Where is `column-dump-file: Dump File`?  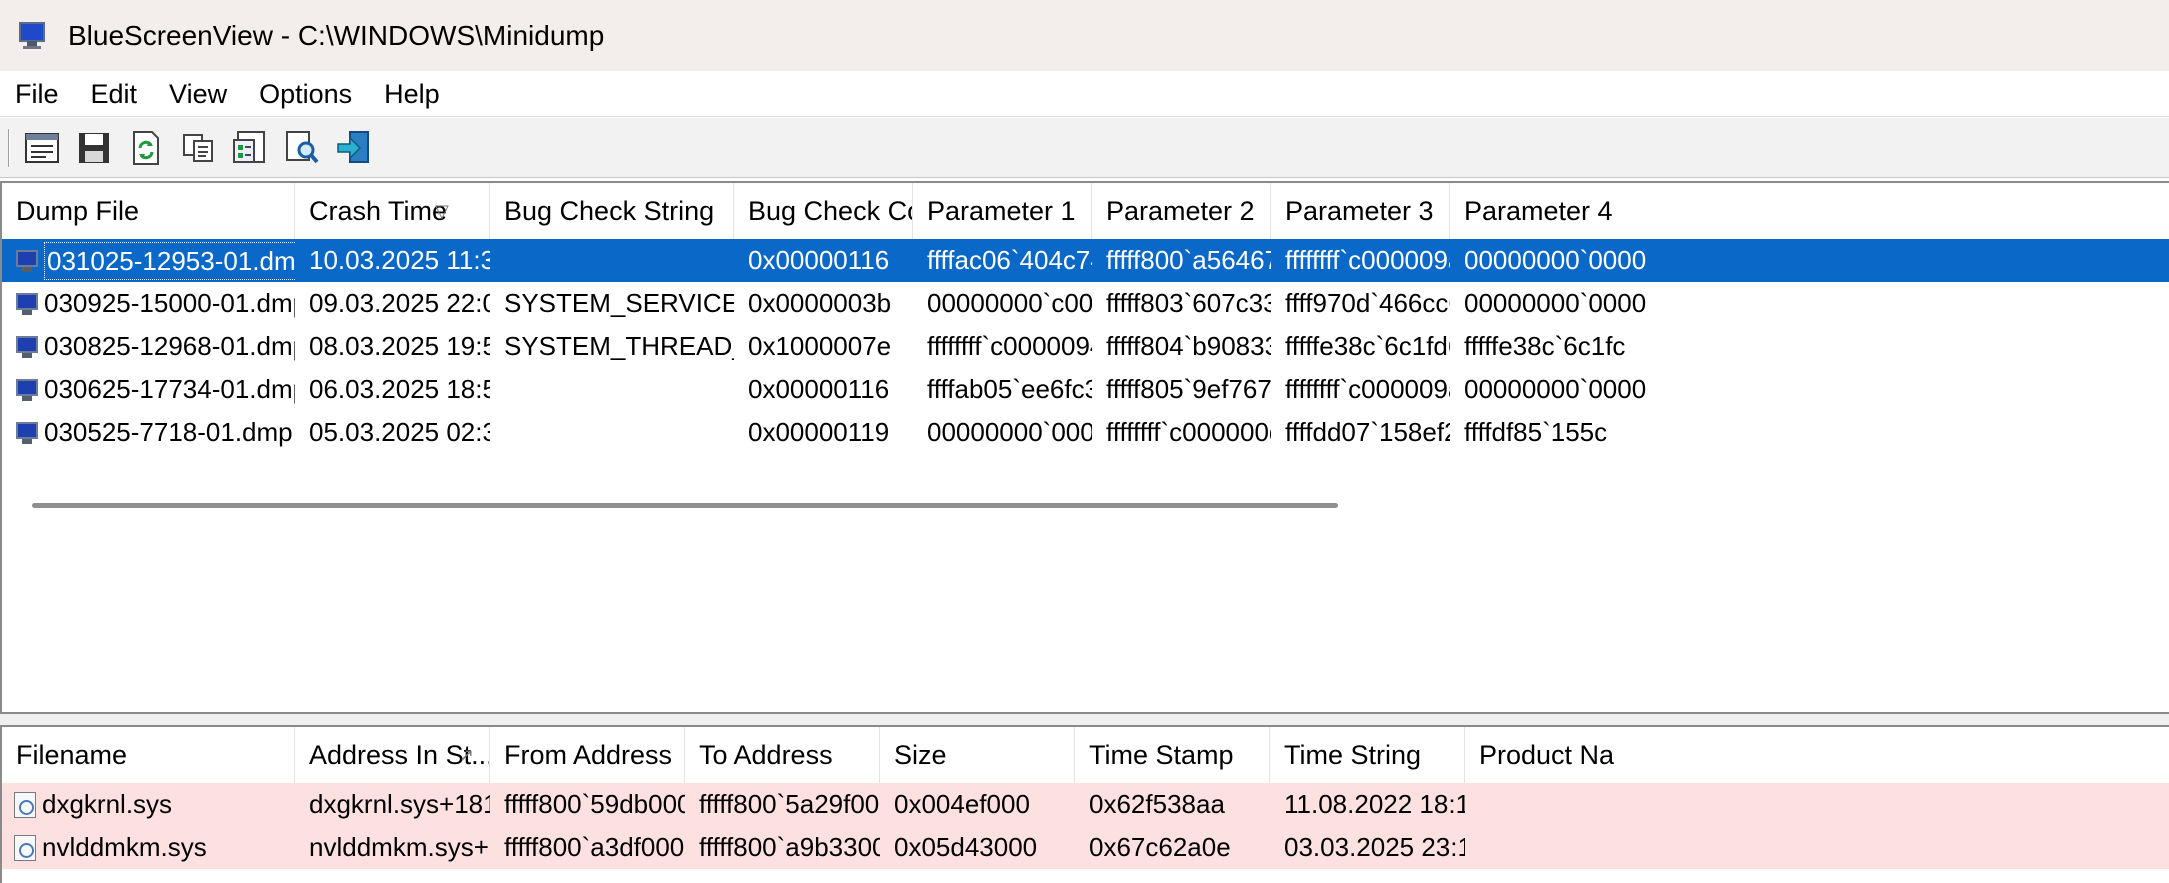
column-dump-file: Dump File is located at coordinates (148, 211).